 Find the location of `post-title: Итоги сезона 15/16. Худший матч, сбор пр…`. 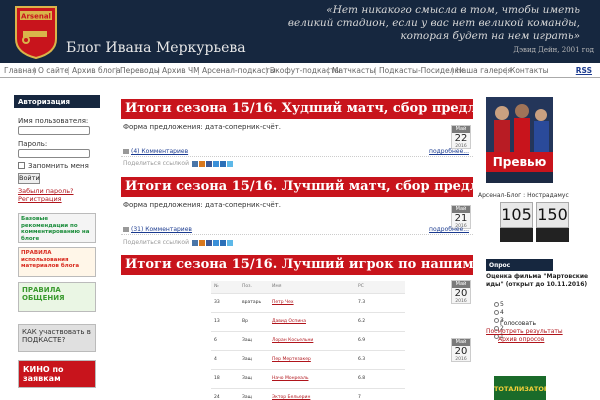

post-title: Итоги сезона 15/16. Худший матч, сбор пр… is located at coordinates (297, 109).